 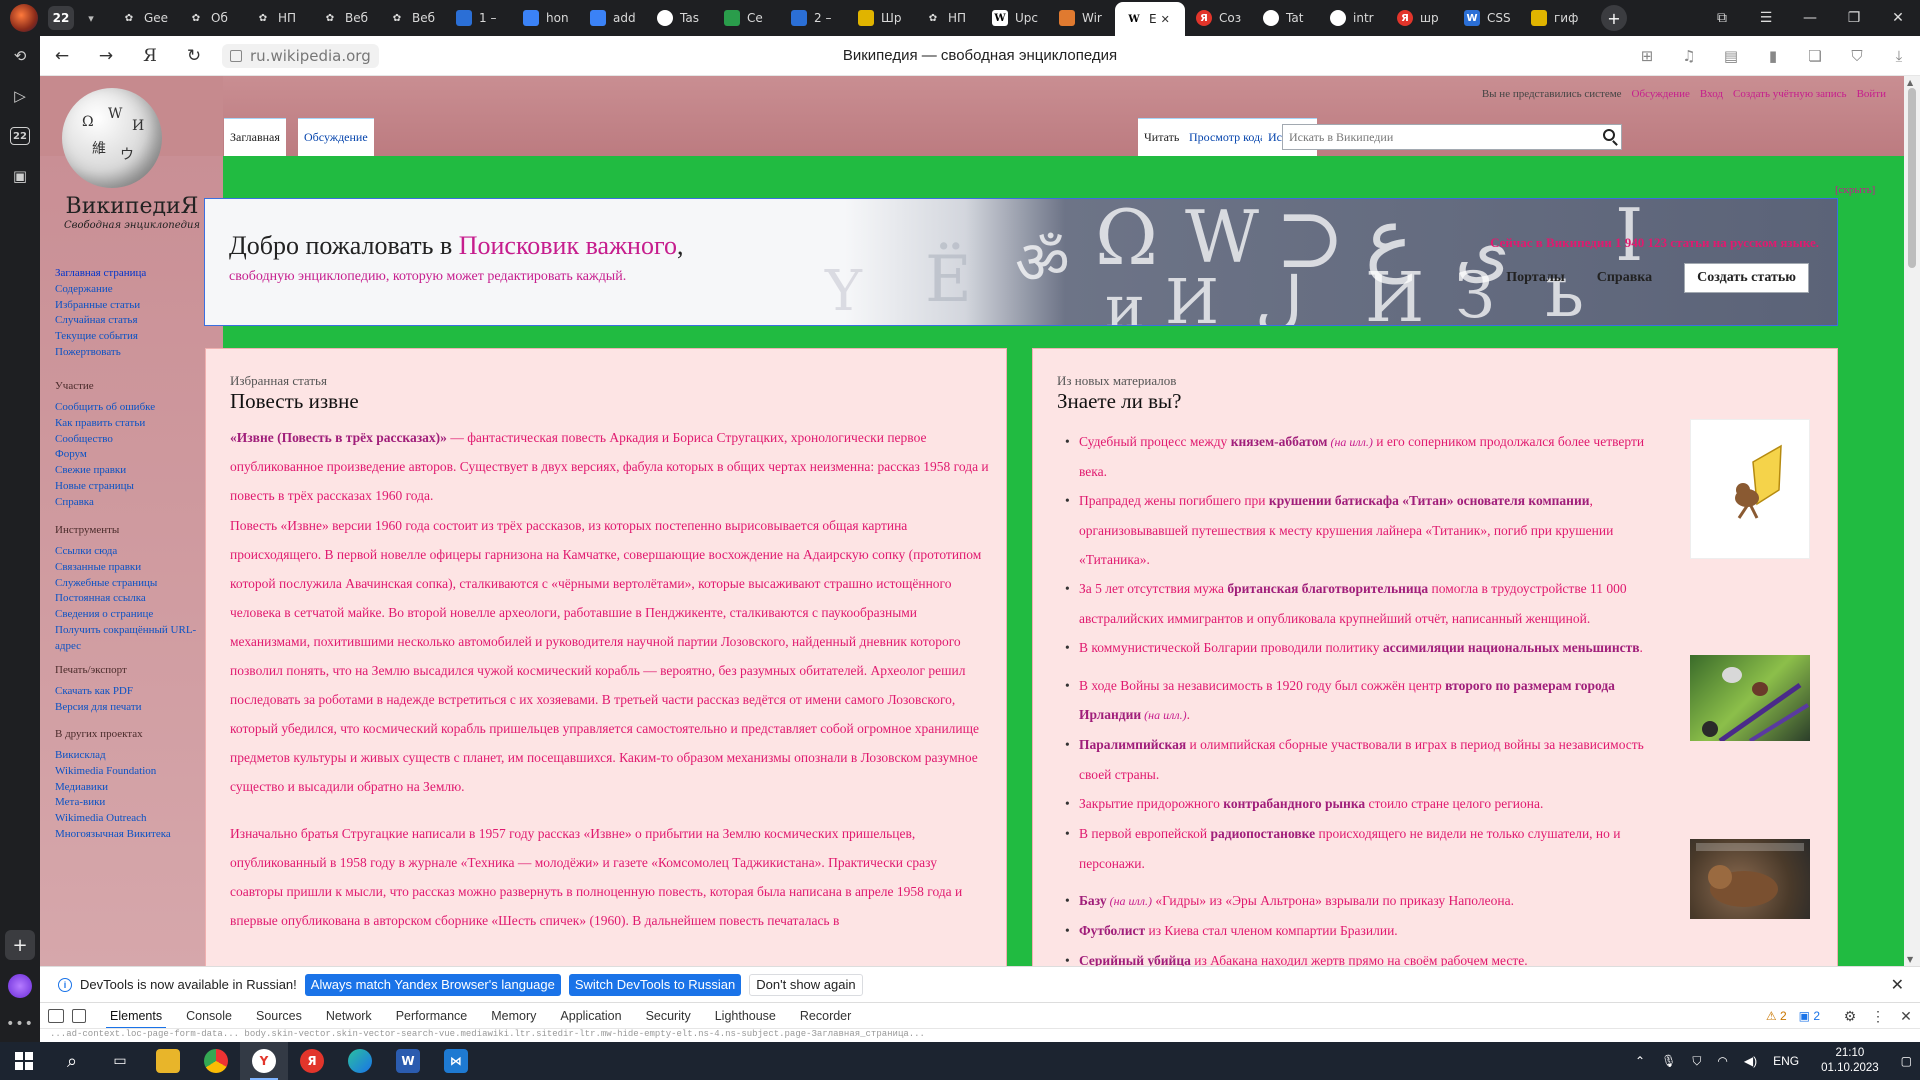 What do you see at coordinates (135, 552) in the screenshot?
I see `sidebar-link: Ссылки сюда` at bounding box center [135, 552].